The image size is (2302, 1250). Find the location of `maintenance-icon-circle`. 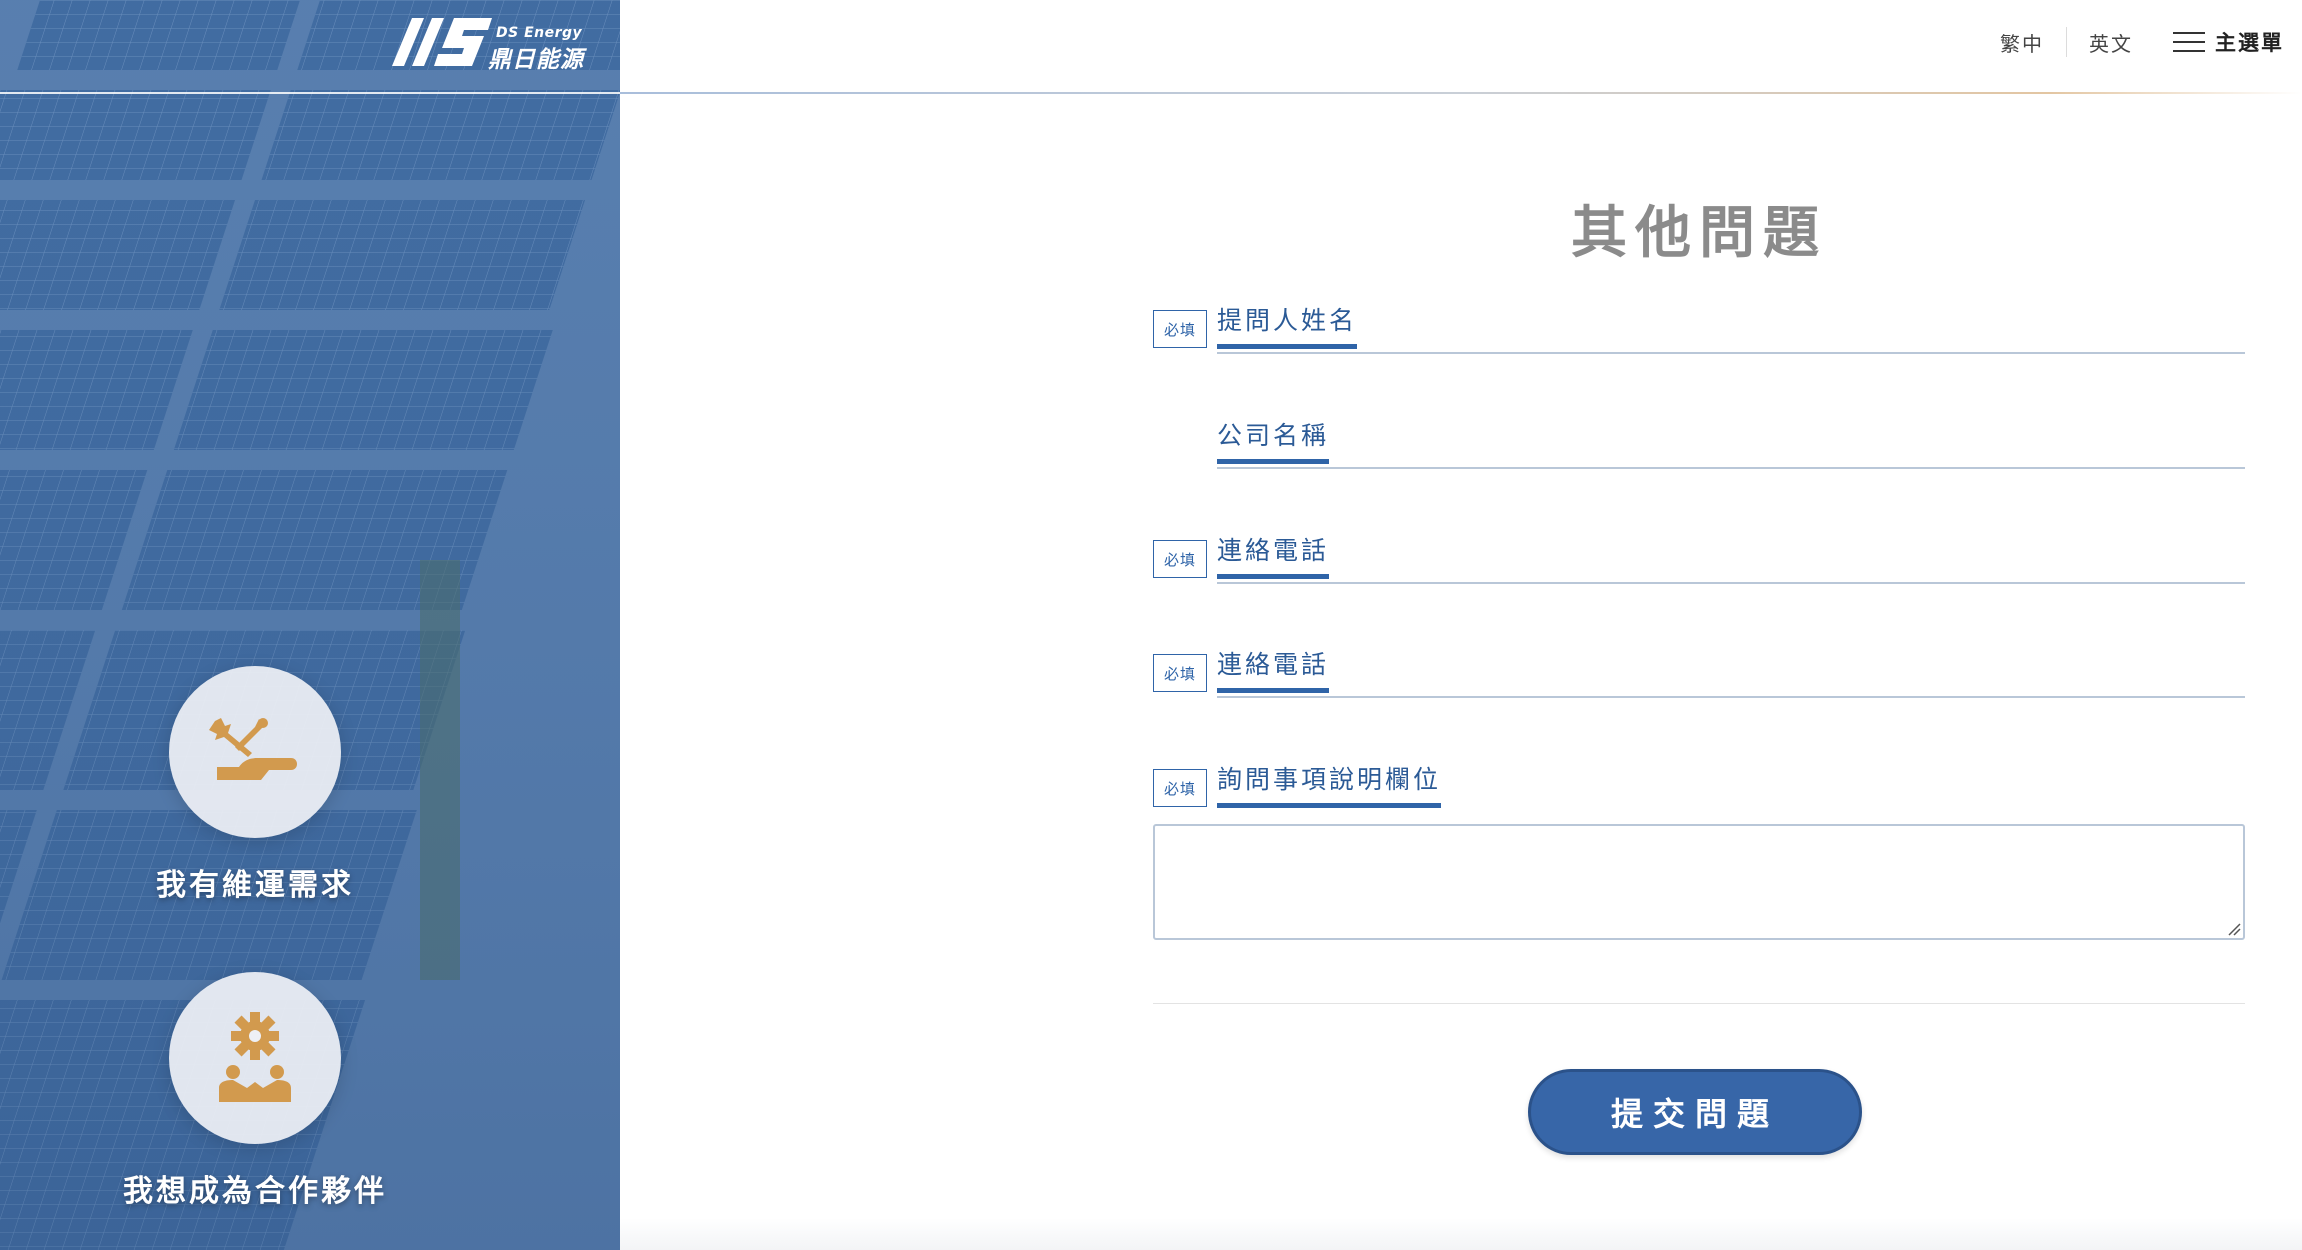

maintenance-icon-circle is located at coordinates (255, 752).